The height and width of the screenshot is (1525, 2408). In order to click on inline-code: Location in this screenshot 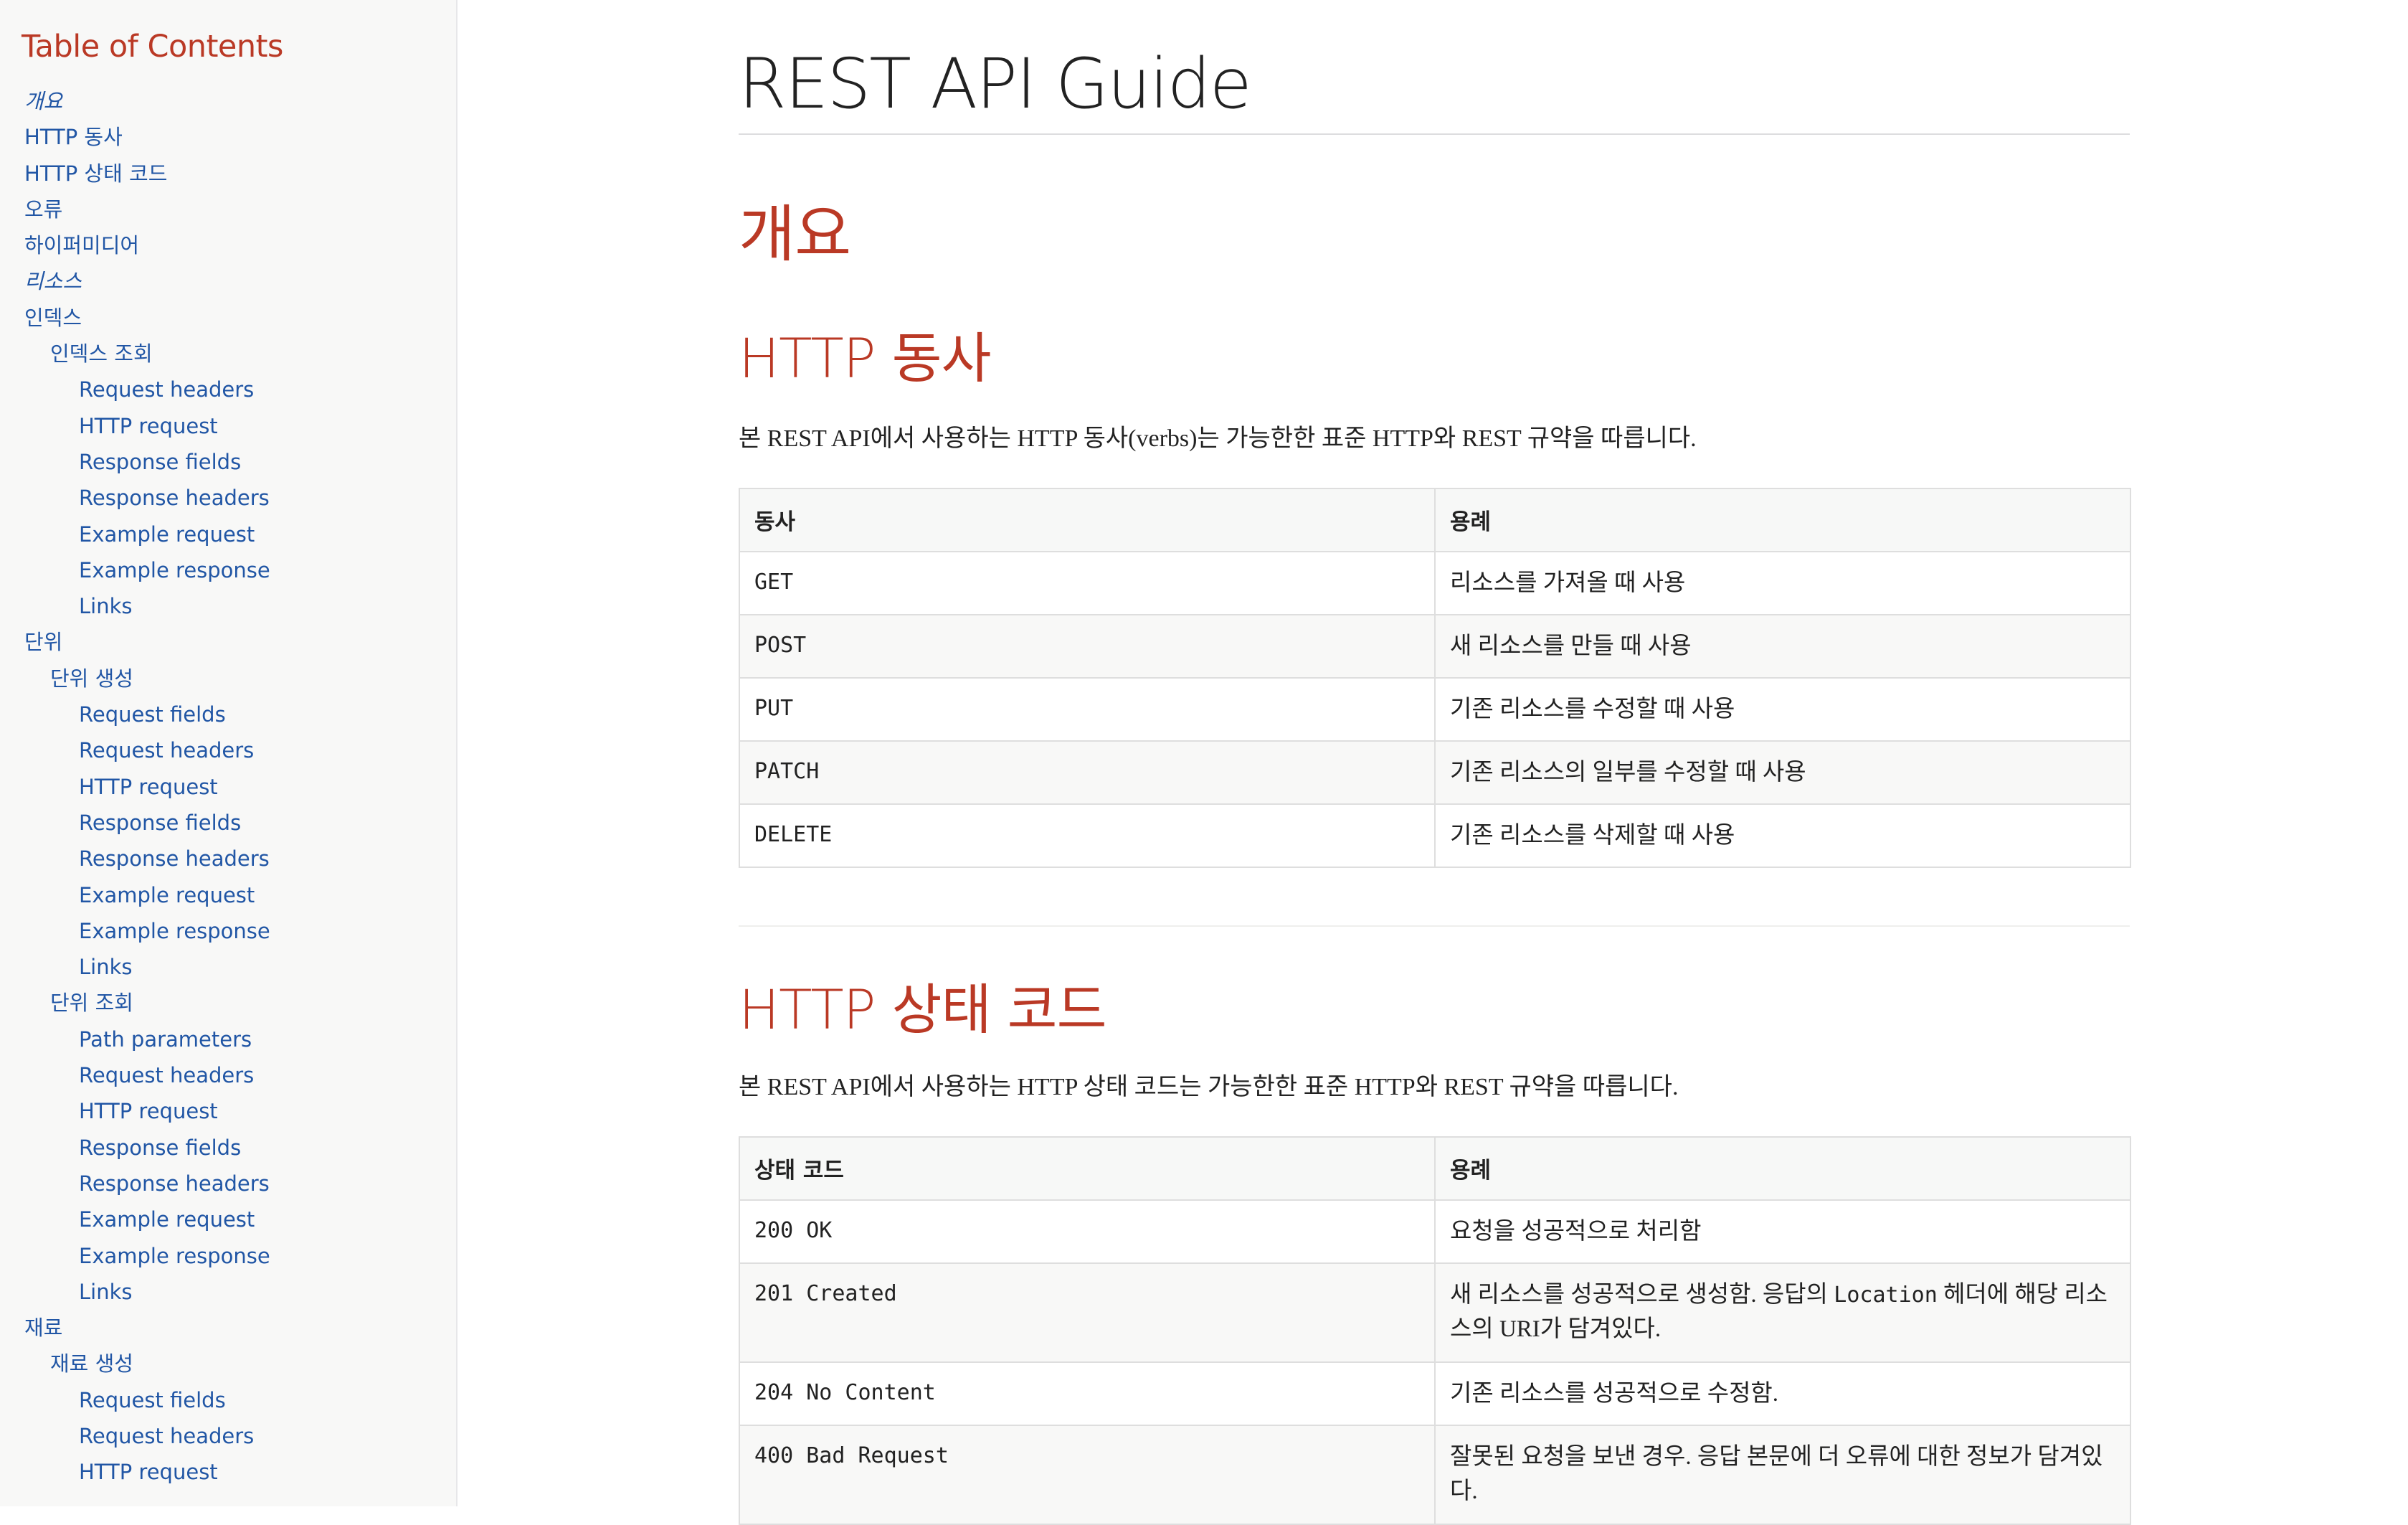, I will do `click(1886, 1295)`.